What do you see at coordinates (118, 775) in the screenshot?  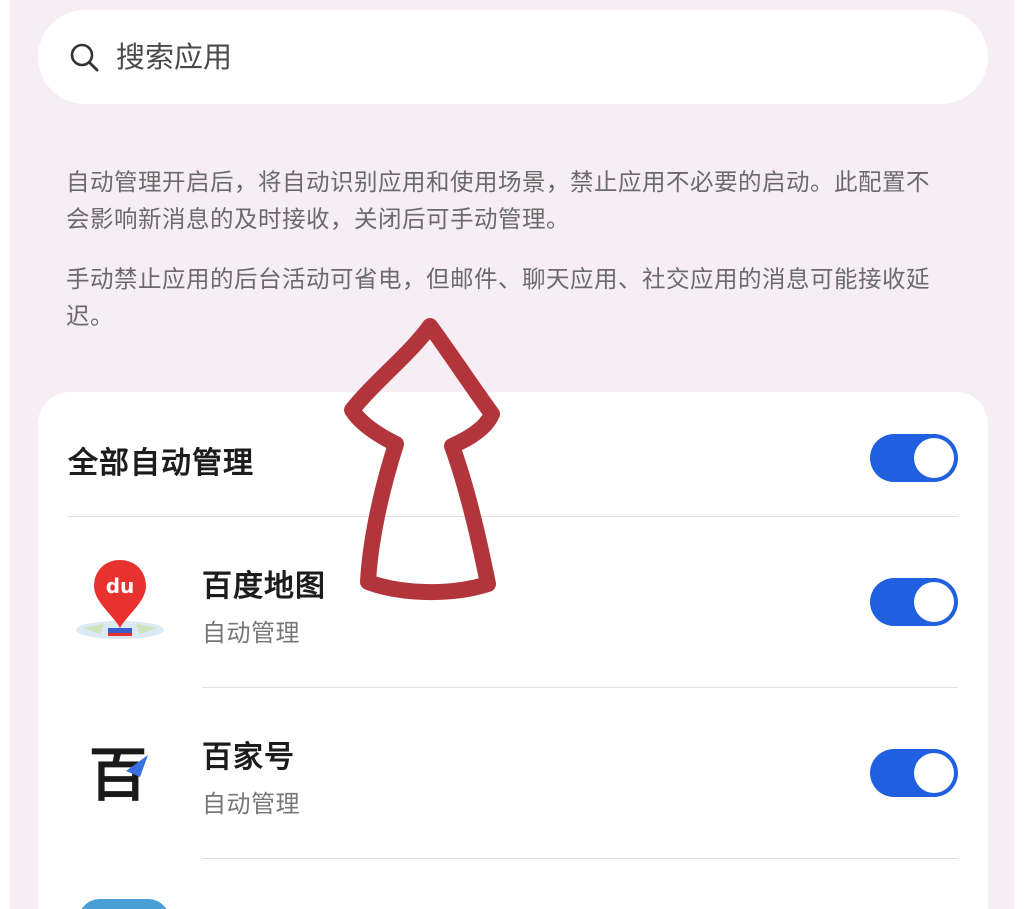 I see `baijiahao-icon: 百` at bounding box center [118, 775].